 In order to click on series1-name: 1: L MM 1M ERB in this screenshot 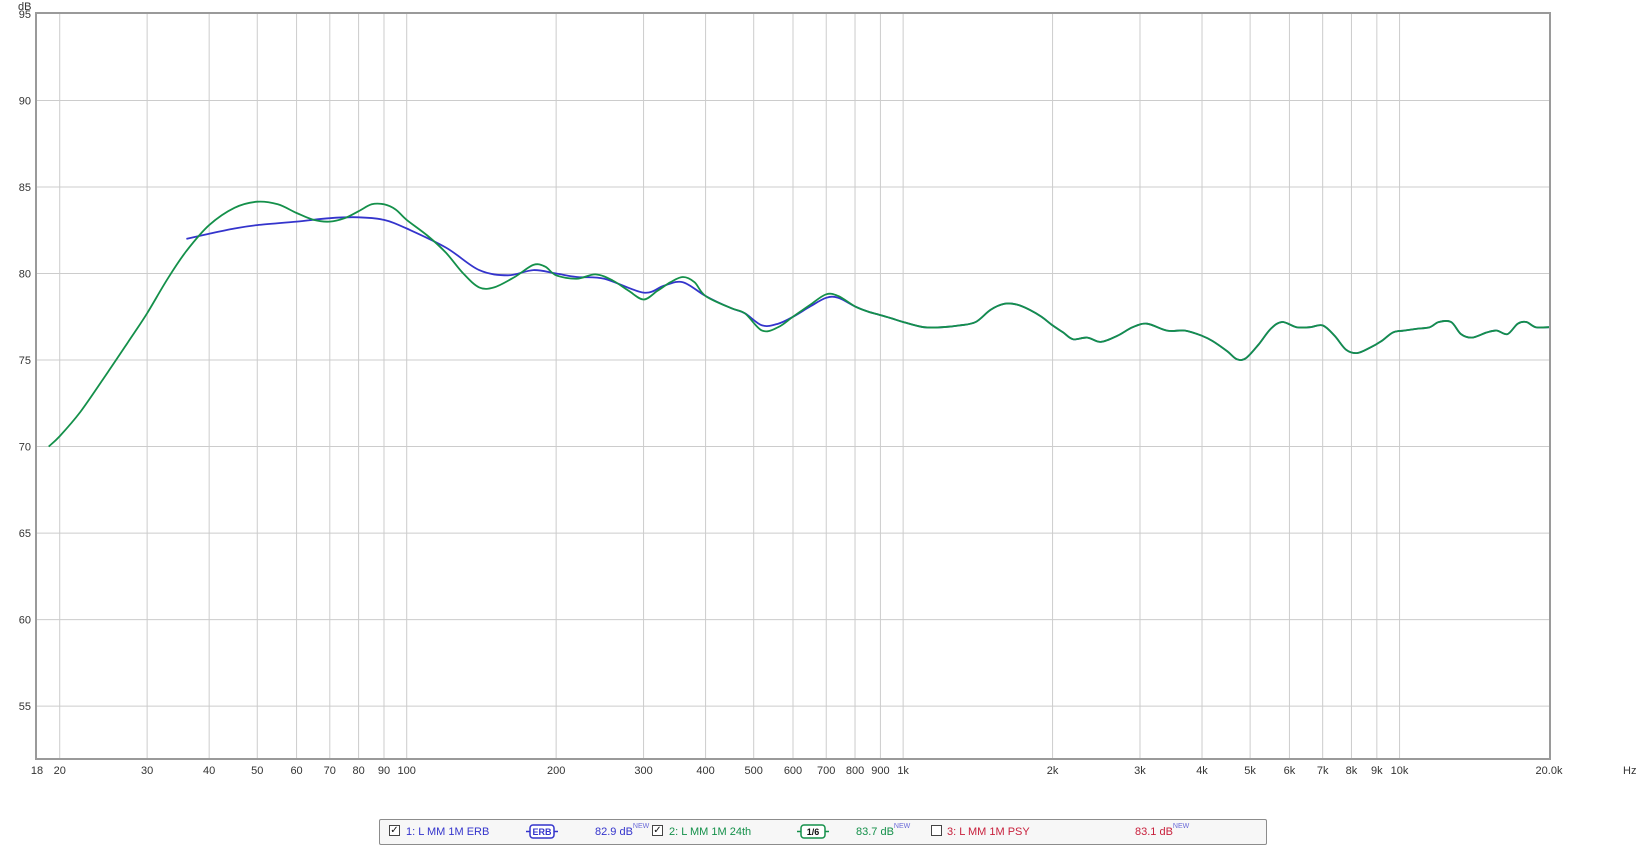, I will do `click(448, 832)`.